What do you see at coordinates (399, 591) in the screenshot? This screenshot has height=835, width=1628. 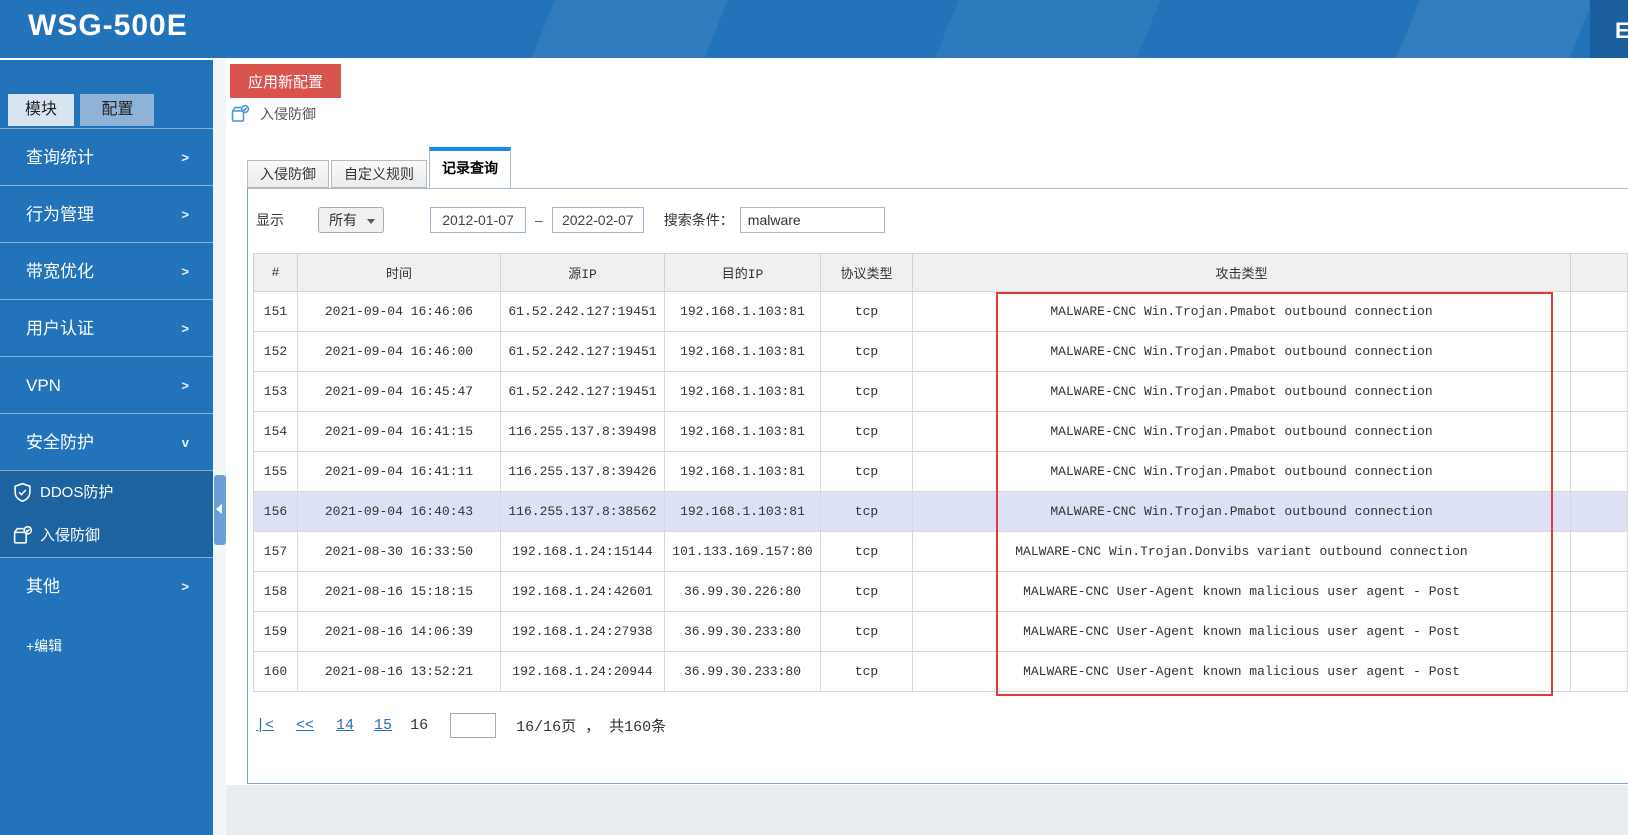 I see `cell-time: 2021-08-16 15:18:15` at bounding box center [399, 591].